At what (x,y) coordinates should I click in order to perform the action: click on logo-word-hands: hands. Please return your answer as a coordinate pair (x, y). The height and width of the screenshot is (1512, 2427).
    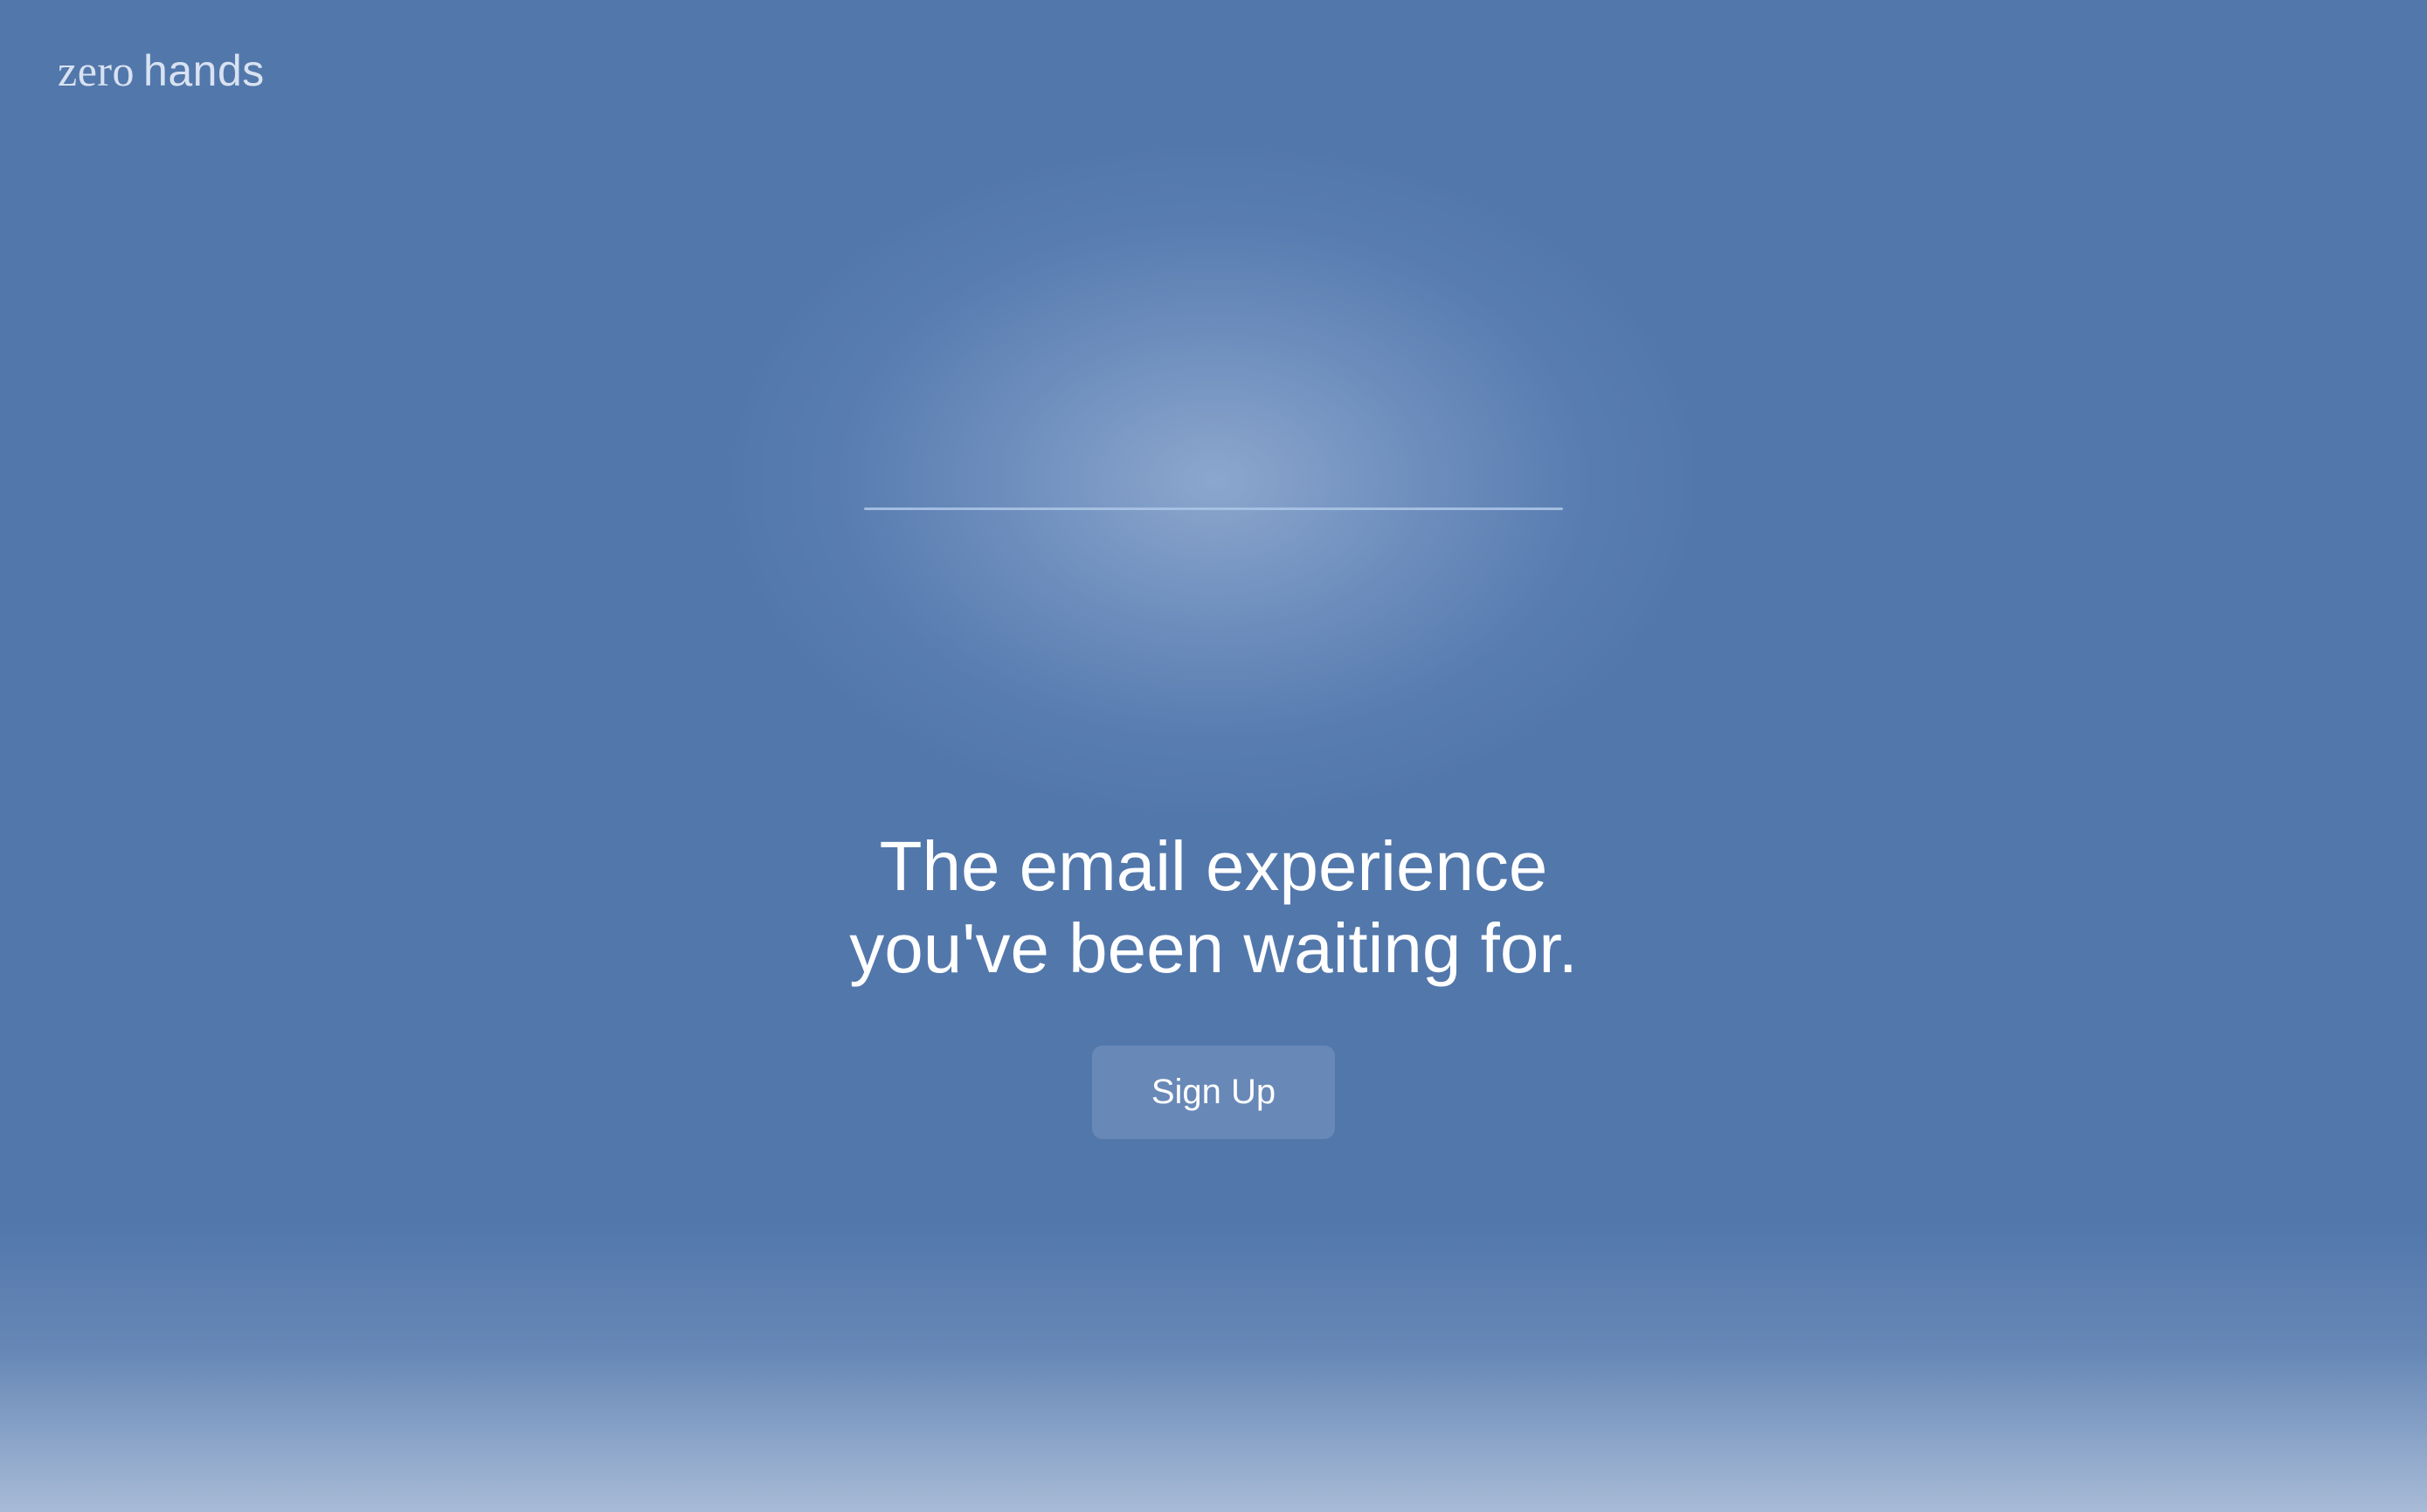
    Looking at the image, I should click on (204, 70).